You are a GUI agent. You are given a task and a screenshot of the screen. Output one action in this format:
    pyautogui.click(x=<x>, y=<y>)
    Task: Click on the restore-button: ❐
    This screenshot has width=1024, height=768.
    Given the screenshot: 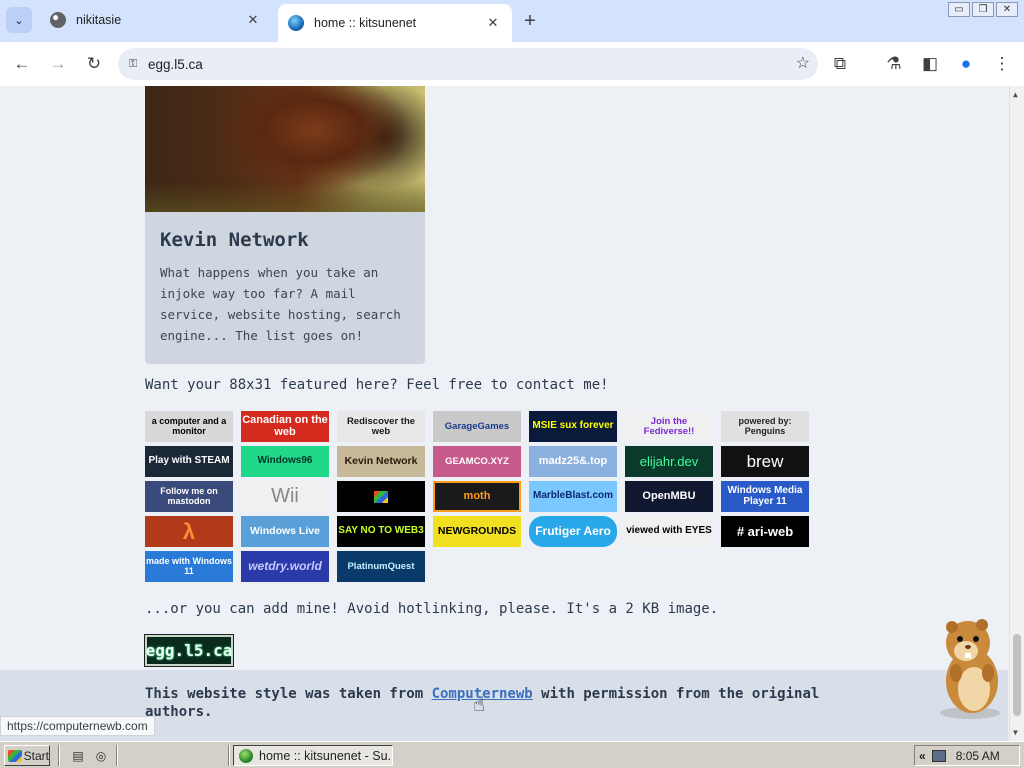 What is the action you would take?
    pyautogui.click(x=983, y=9)
    